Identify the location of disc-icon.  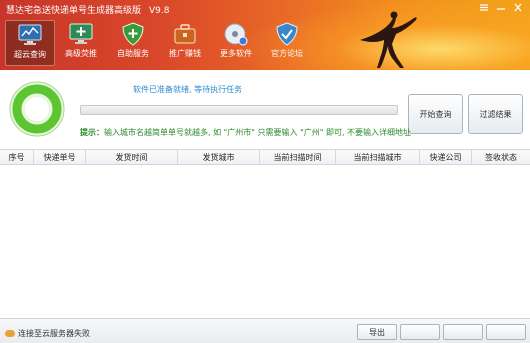
(236, 34).